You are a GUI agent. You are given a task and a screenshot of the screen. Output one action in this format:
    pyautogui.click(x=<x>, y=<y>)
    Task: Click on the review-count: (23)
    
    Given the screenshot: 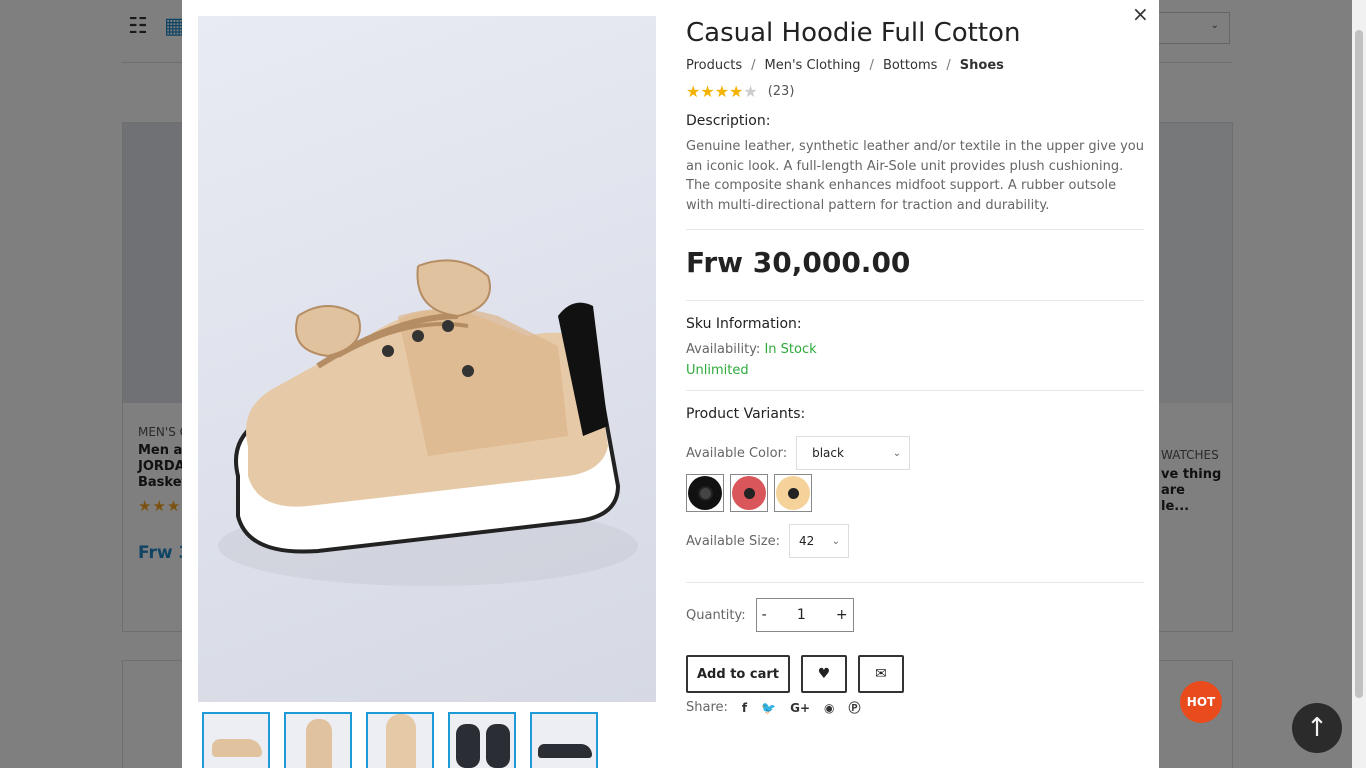 What is the action you would take?
    pyautogui.click(x=781, y=91)
    